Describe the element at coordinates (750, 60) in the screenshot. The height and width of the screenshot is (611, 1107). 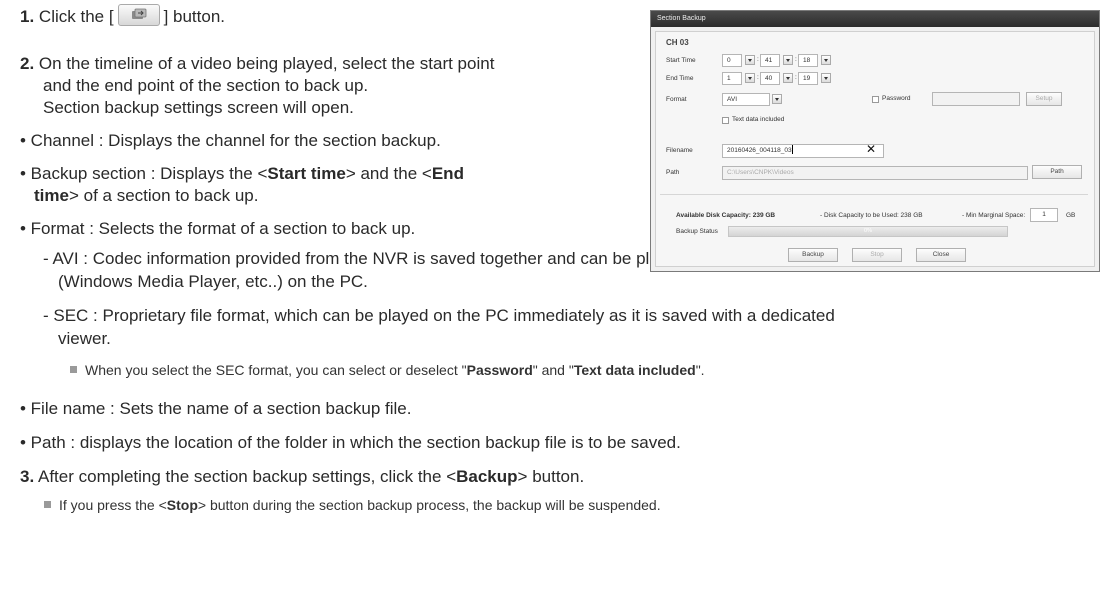
I see `start-hour-dropdown-icon` at that location.